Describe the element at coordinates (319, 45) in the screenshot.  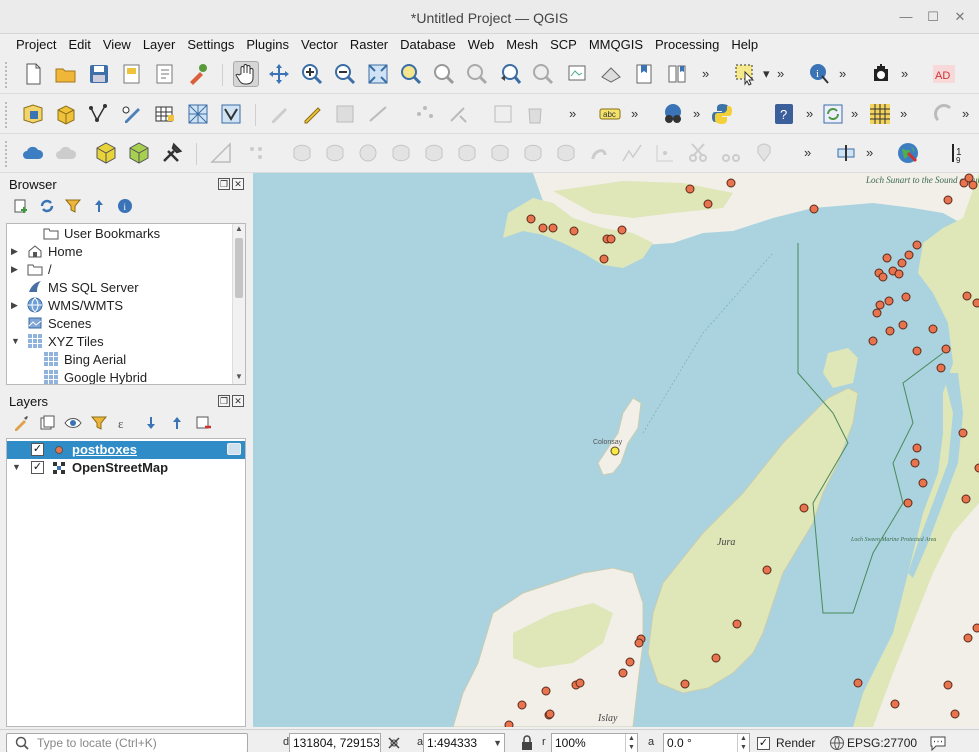
I see `menu-vector: Vector` at that location.